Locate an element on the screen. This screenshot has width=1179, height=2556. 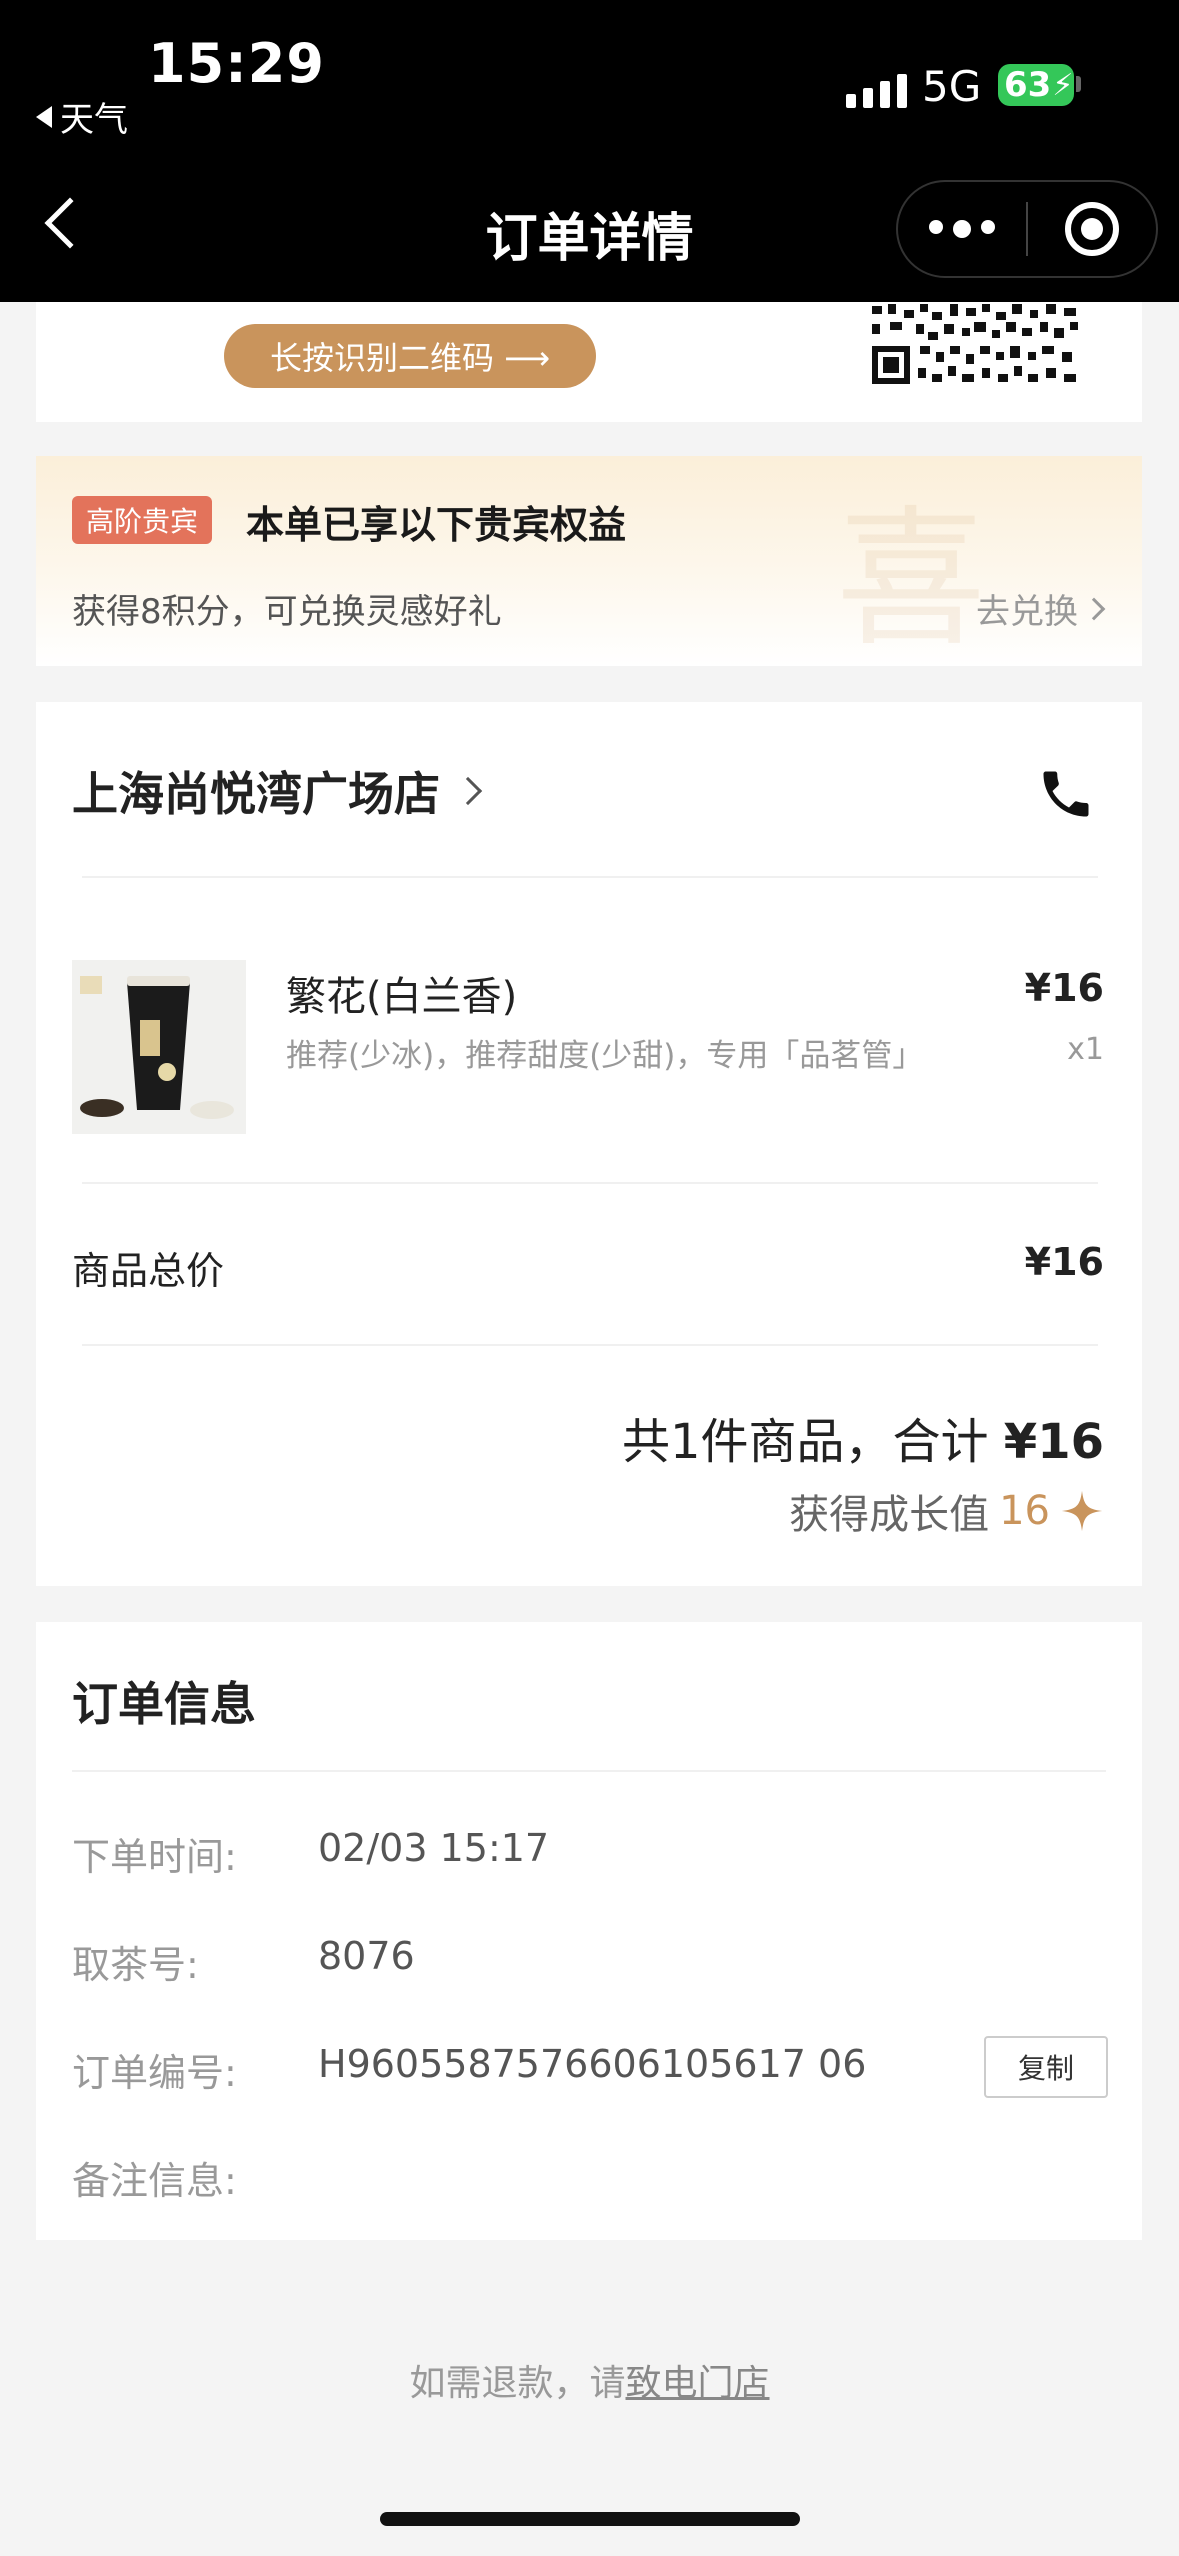
top-bar: 15:29 天气 5G 63 ⚡ 订单详情 is located at coordinates (589, 151).